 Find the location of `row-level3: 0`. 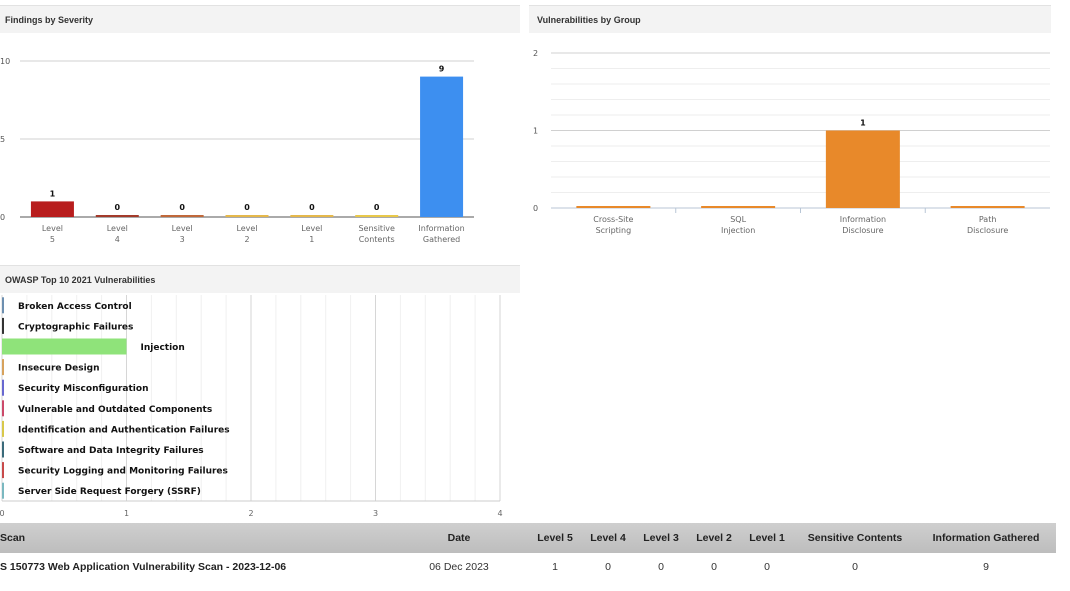

row-level3: 0 is located at coordinates (661, 567).